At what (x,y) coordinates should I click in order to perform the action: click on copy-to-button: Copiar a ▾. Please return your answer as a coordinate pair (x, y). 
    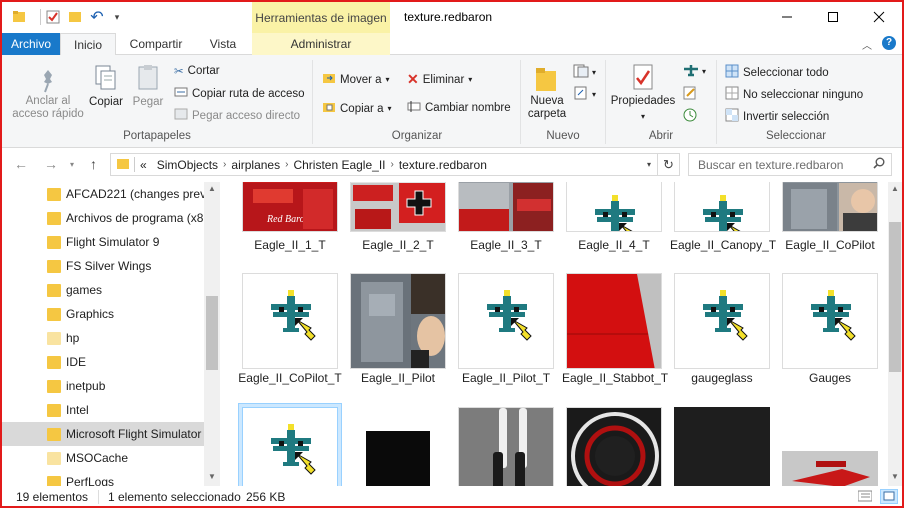
    Looking at the image, I should click on (356, 108).